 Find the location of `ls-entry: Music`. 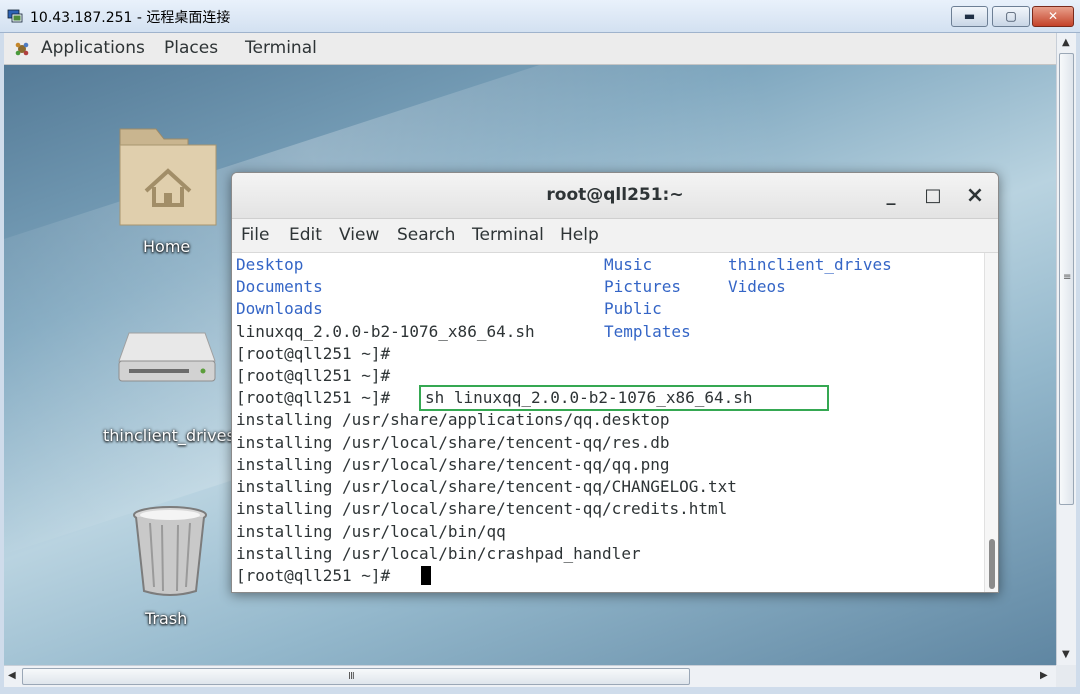

ls-entry: Music is located at coordinates (628, 264).